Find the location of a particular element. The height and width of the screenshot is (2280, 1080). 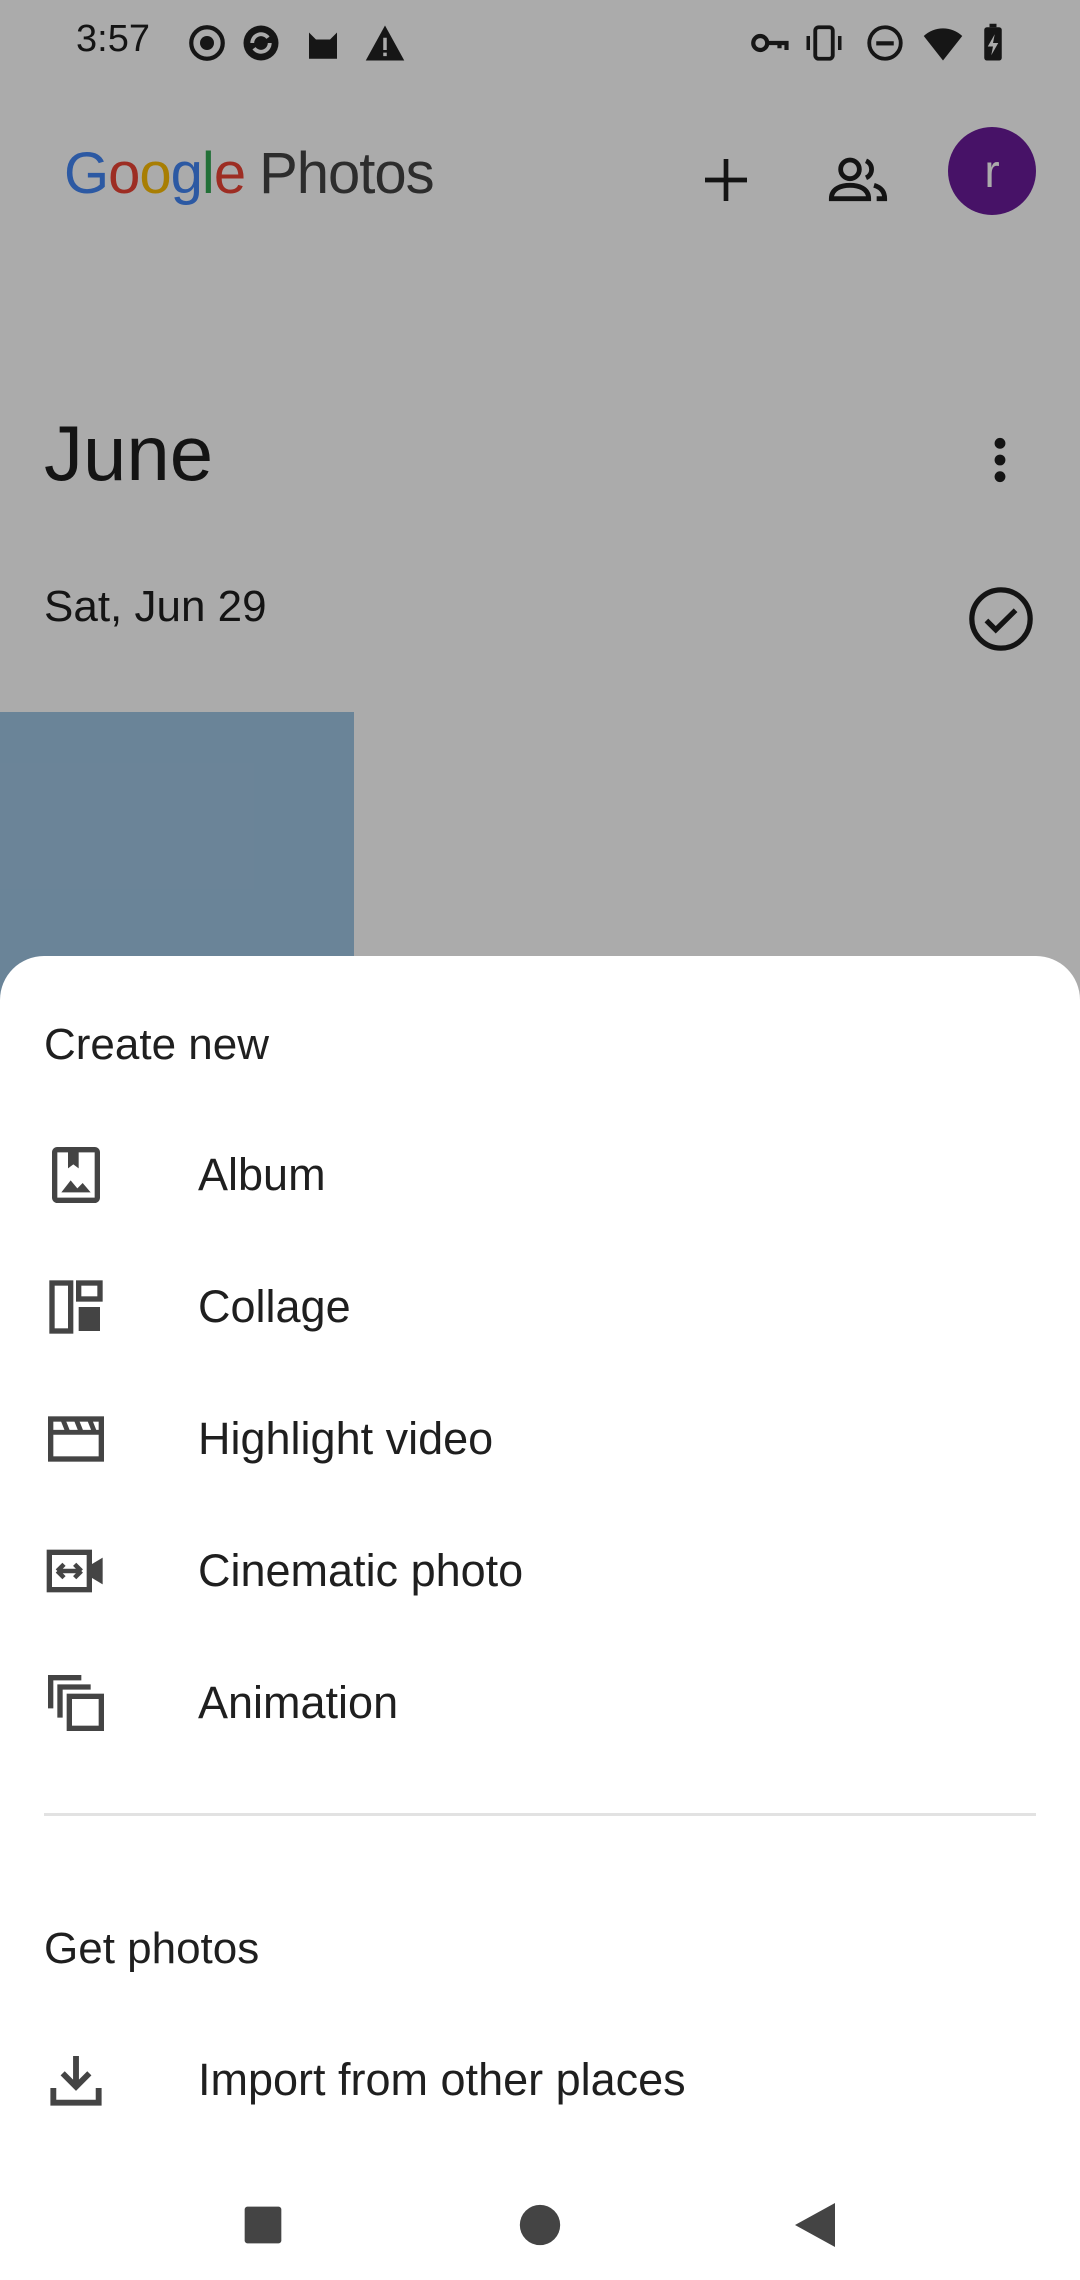

collage-icon is located at coordinates (76, 1307).